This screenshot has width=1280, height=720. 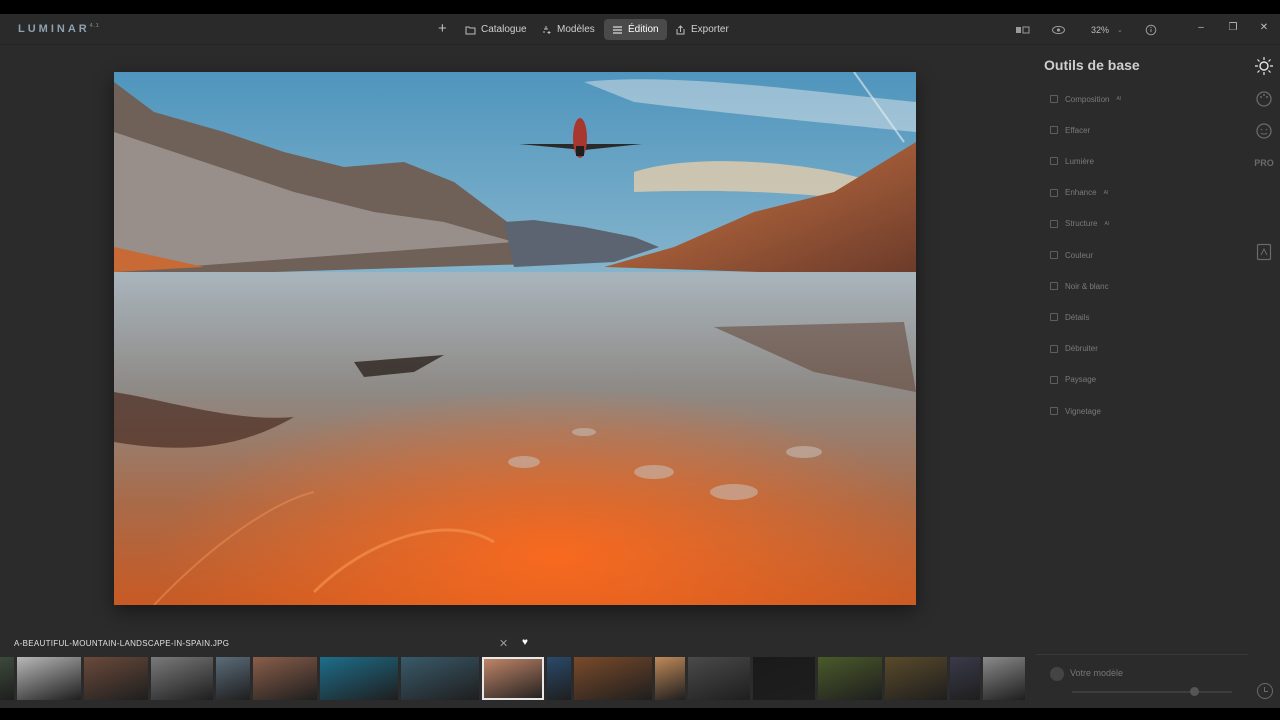 I want to click on eye-icon, so click(x=1058, y=29).